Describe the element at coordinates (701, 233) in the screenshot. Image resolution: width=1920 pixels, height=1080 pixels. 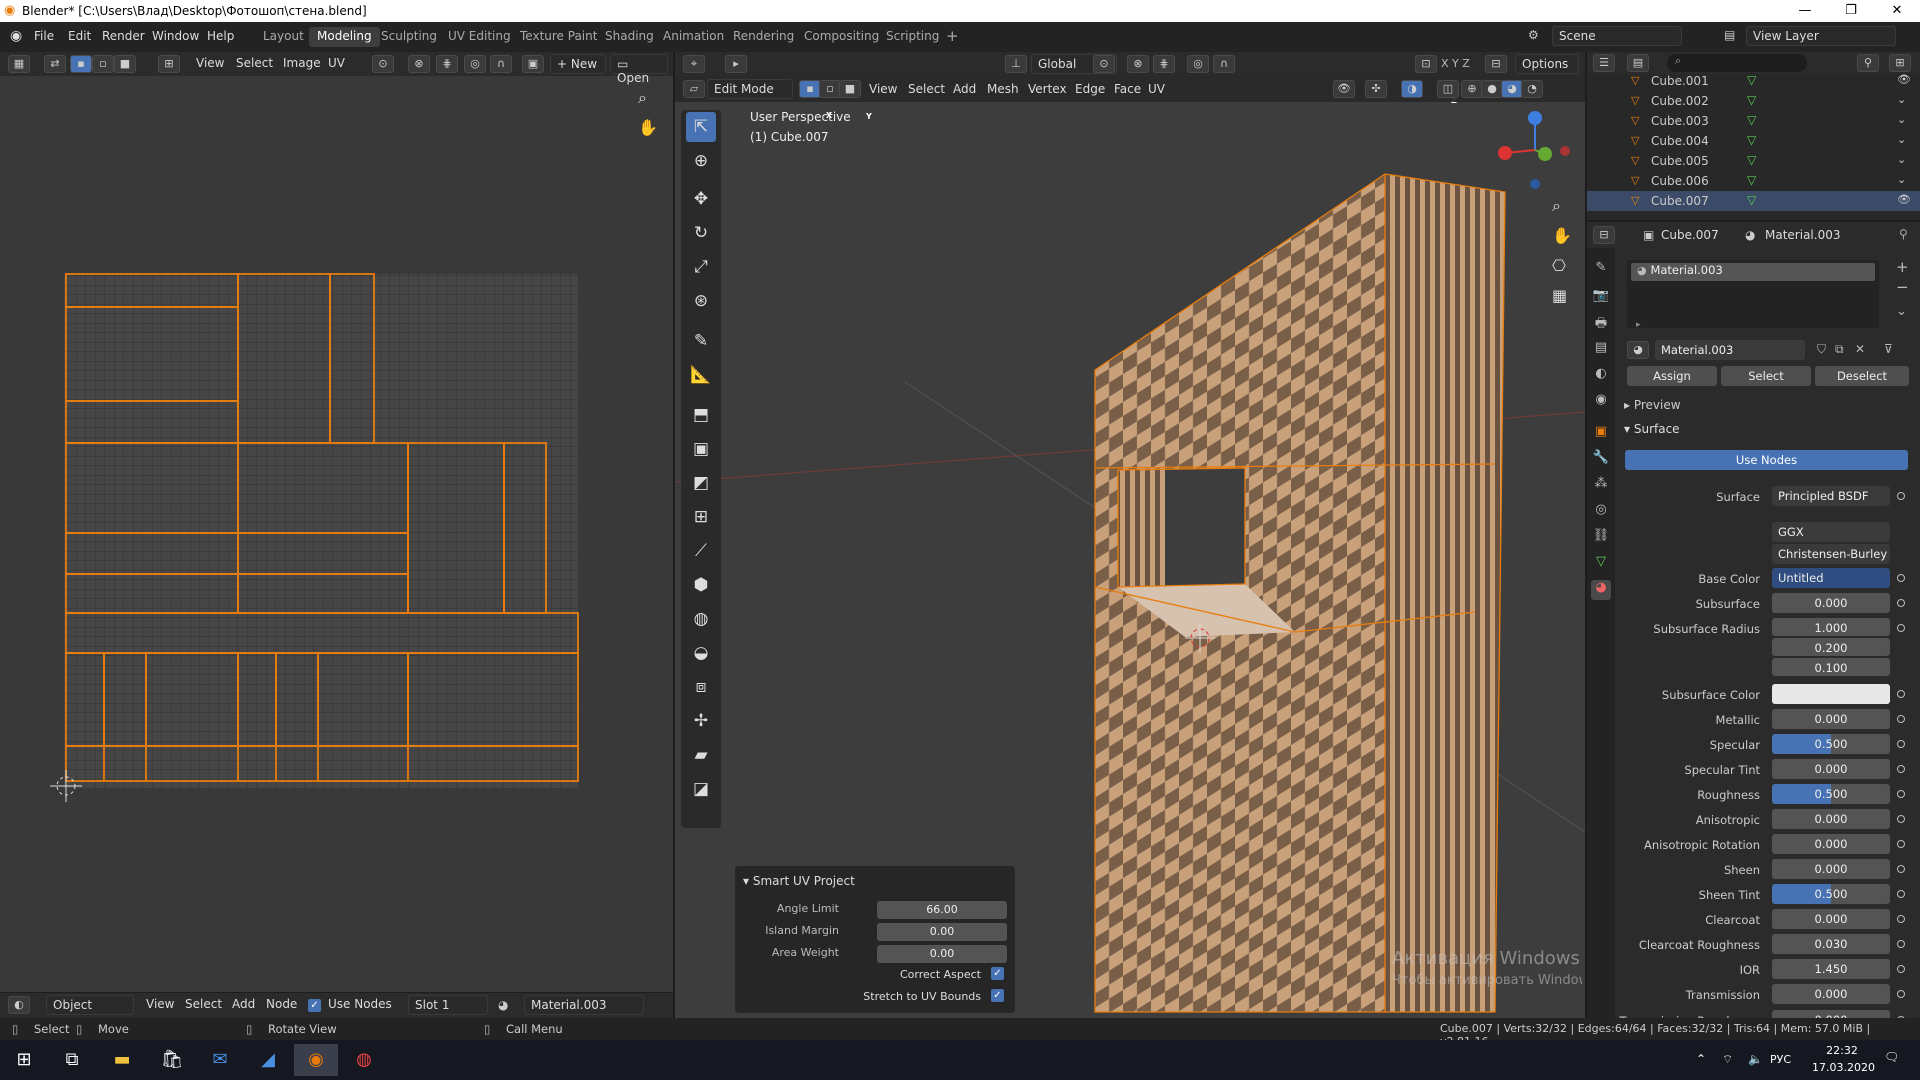
I see `rotate-tool-icon: ↻` at that location.